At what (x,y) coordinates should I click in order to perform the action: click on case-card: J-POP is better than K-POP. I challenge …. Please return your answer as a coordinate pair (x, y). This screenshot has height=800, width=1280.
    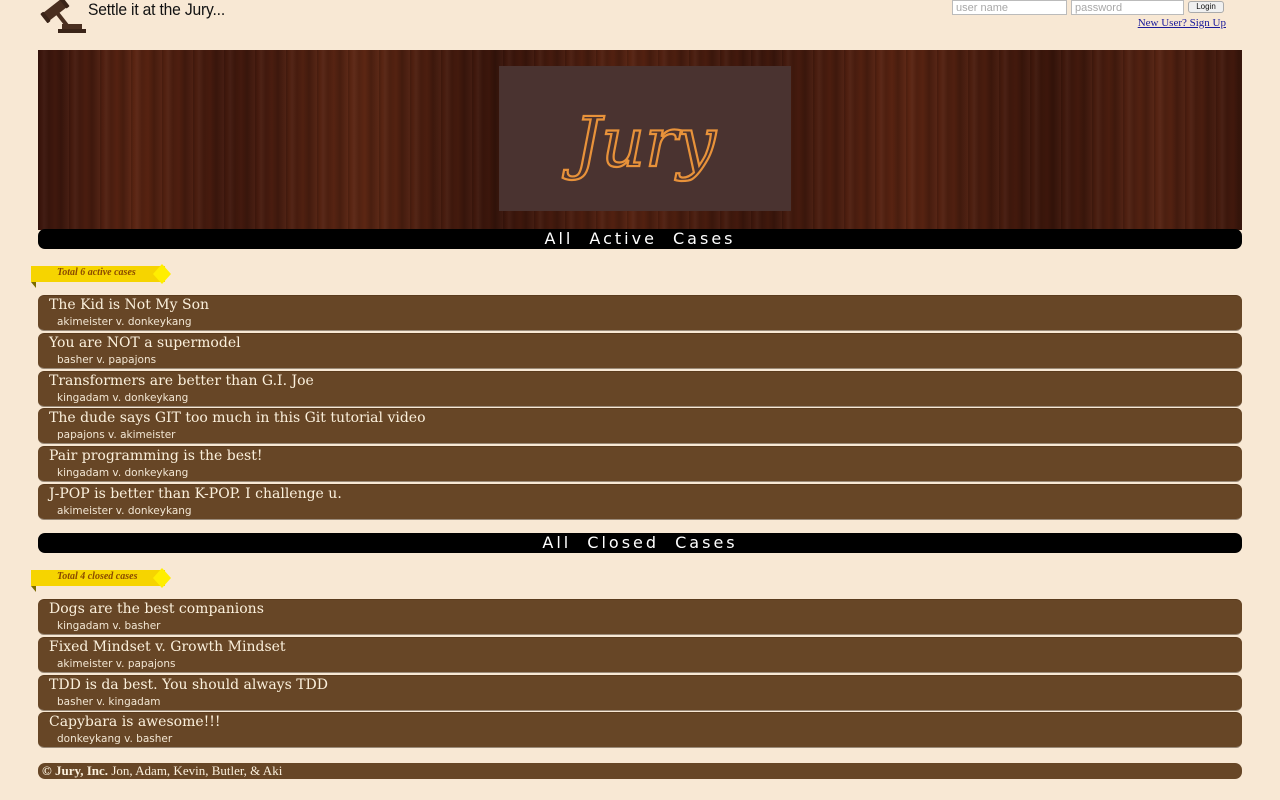
    Looking at the image, I should click on (640, 502).